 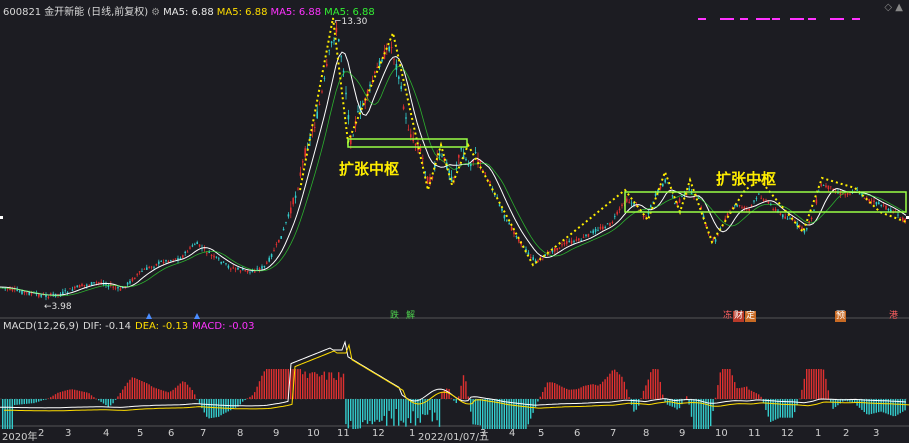 I want to click on scroll-up-icon: ▲, so click(x=899, y=7).